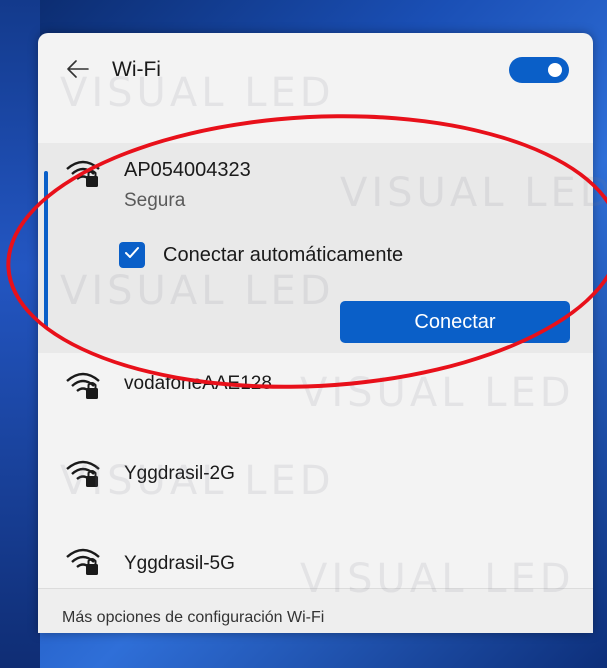 The width and height of the screenshot is (607, 668). Describe the element at coordinates (155, 200) in the screenshot. I see `network-status: Segura` at that location.